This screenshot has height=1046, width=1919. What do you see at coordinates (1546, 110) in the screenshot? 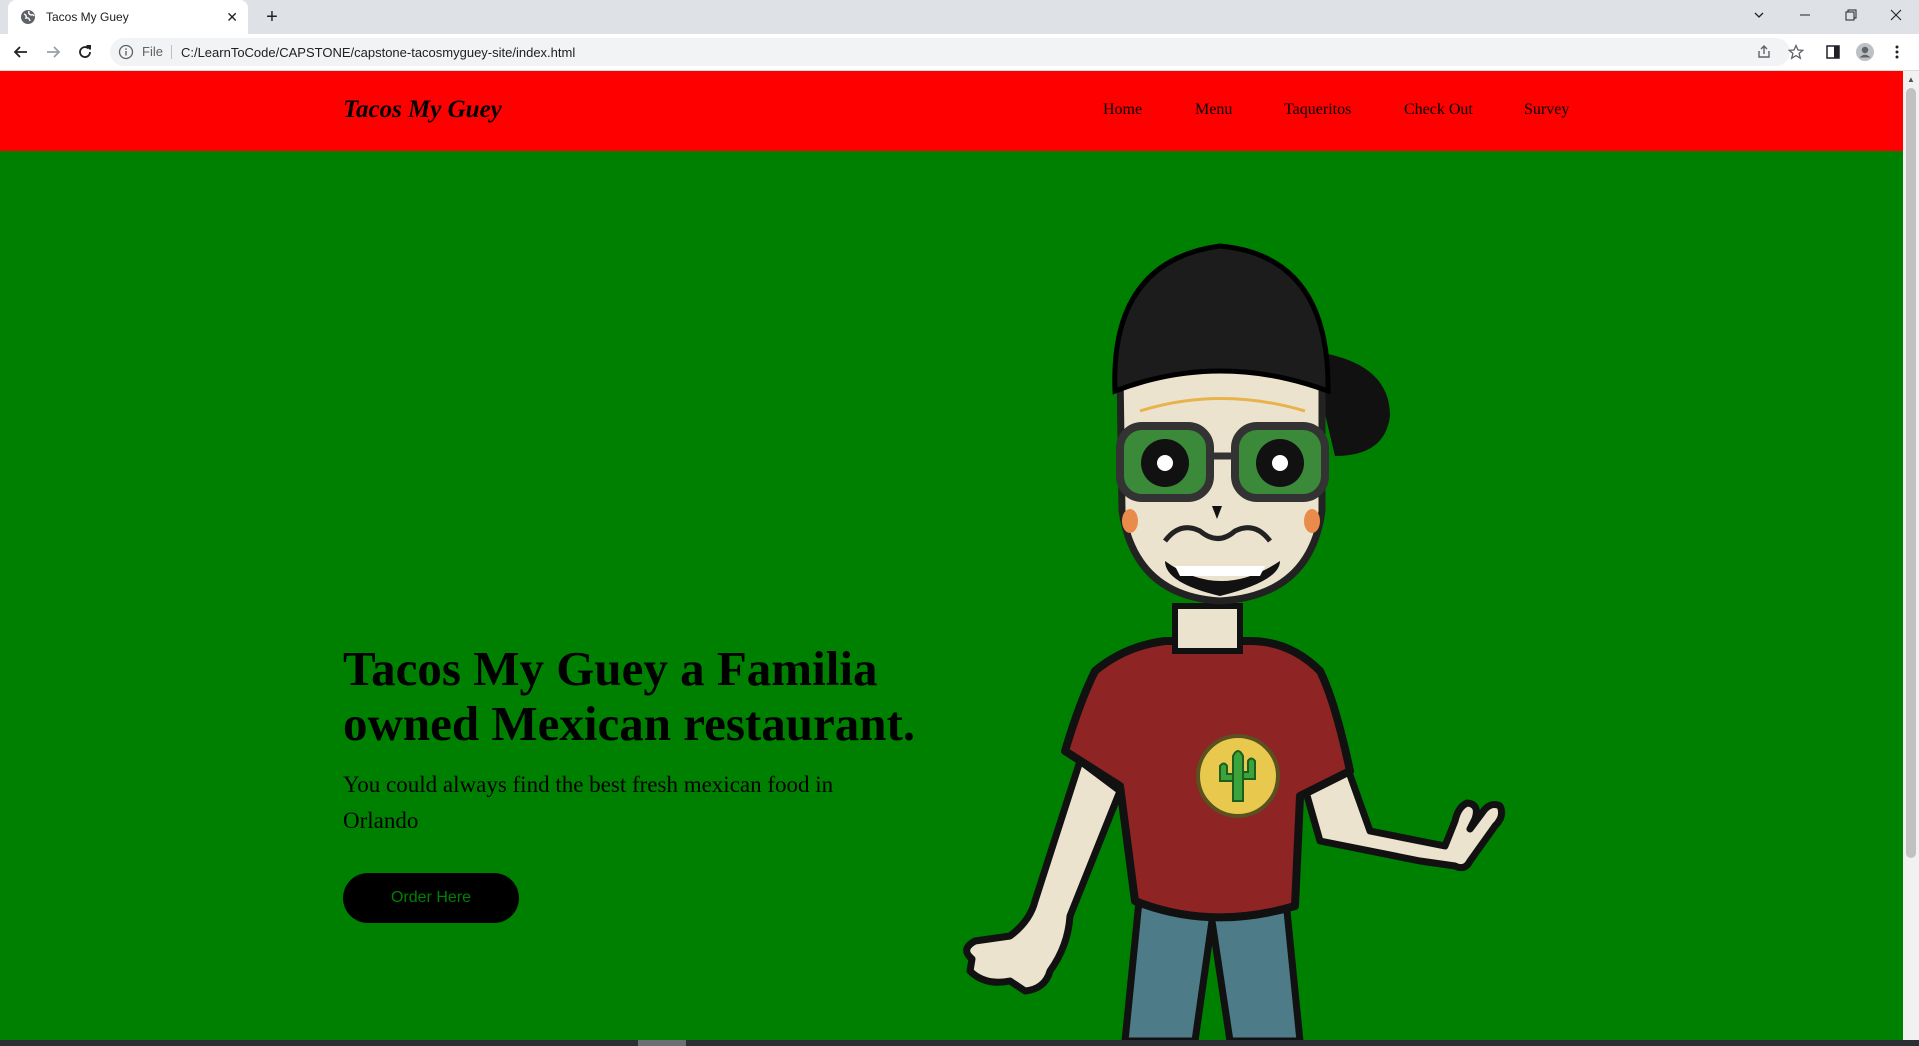
I see `nav-link-survey: Survey` at bounding box center [1546, 110].